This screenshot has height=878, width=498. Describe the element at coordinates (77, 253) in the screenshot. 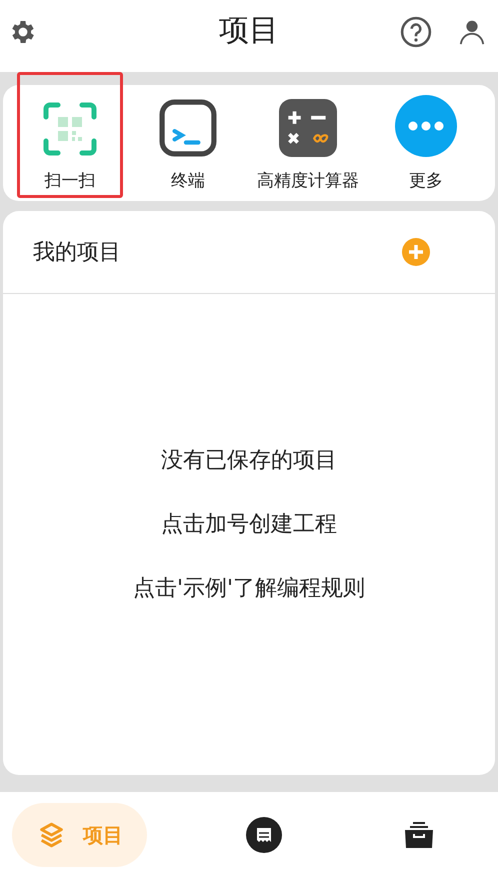

I see `section-title: 我的项目` at that location.